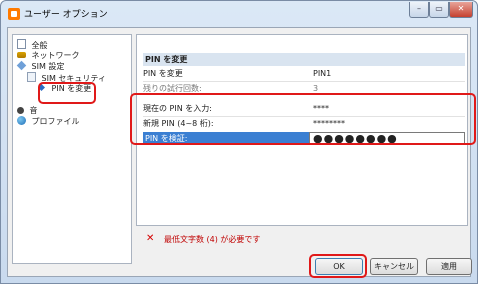 This screenshot has width=478, height=284. I want to click on section-header: PIN を変更, so click(304, 59).